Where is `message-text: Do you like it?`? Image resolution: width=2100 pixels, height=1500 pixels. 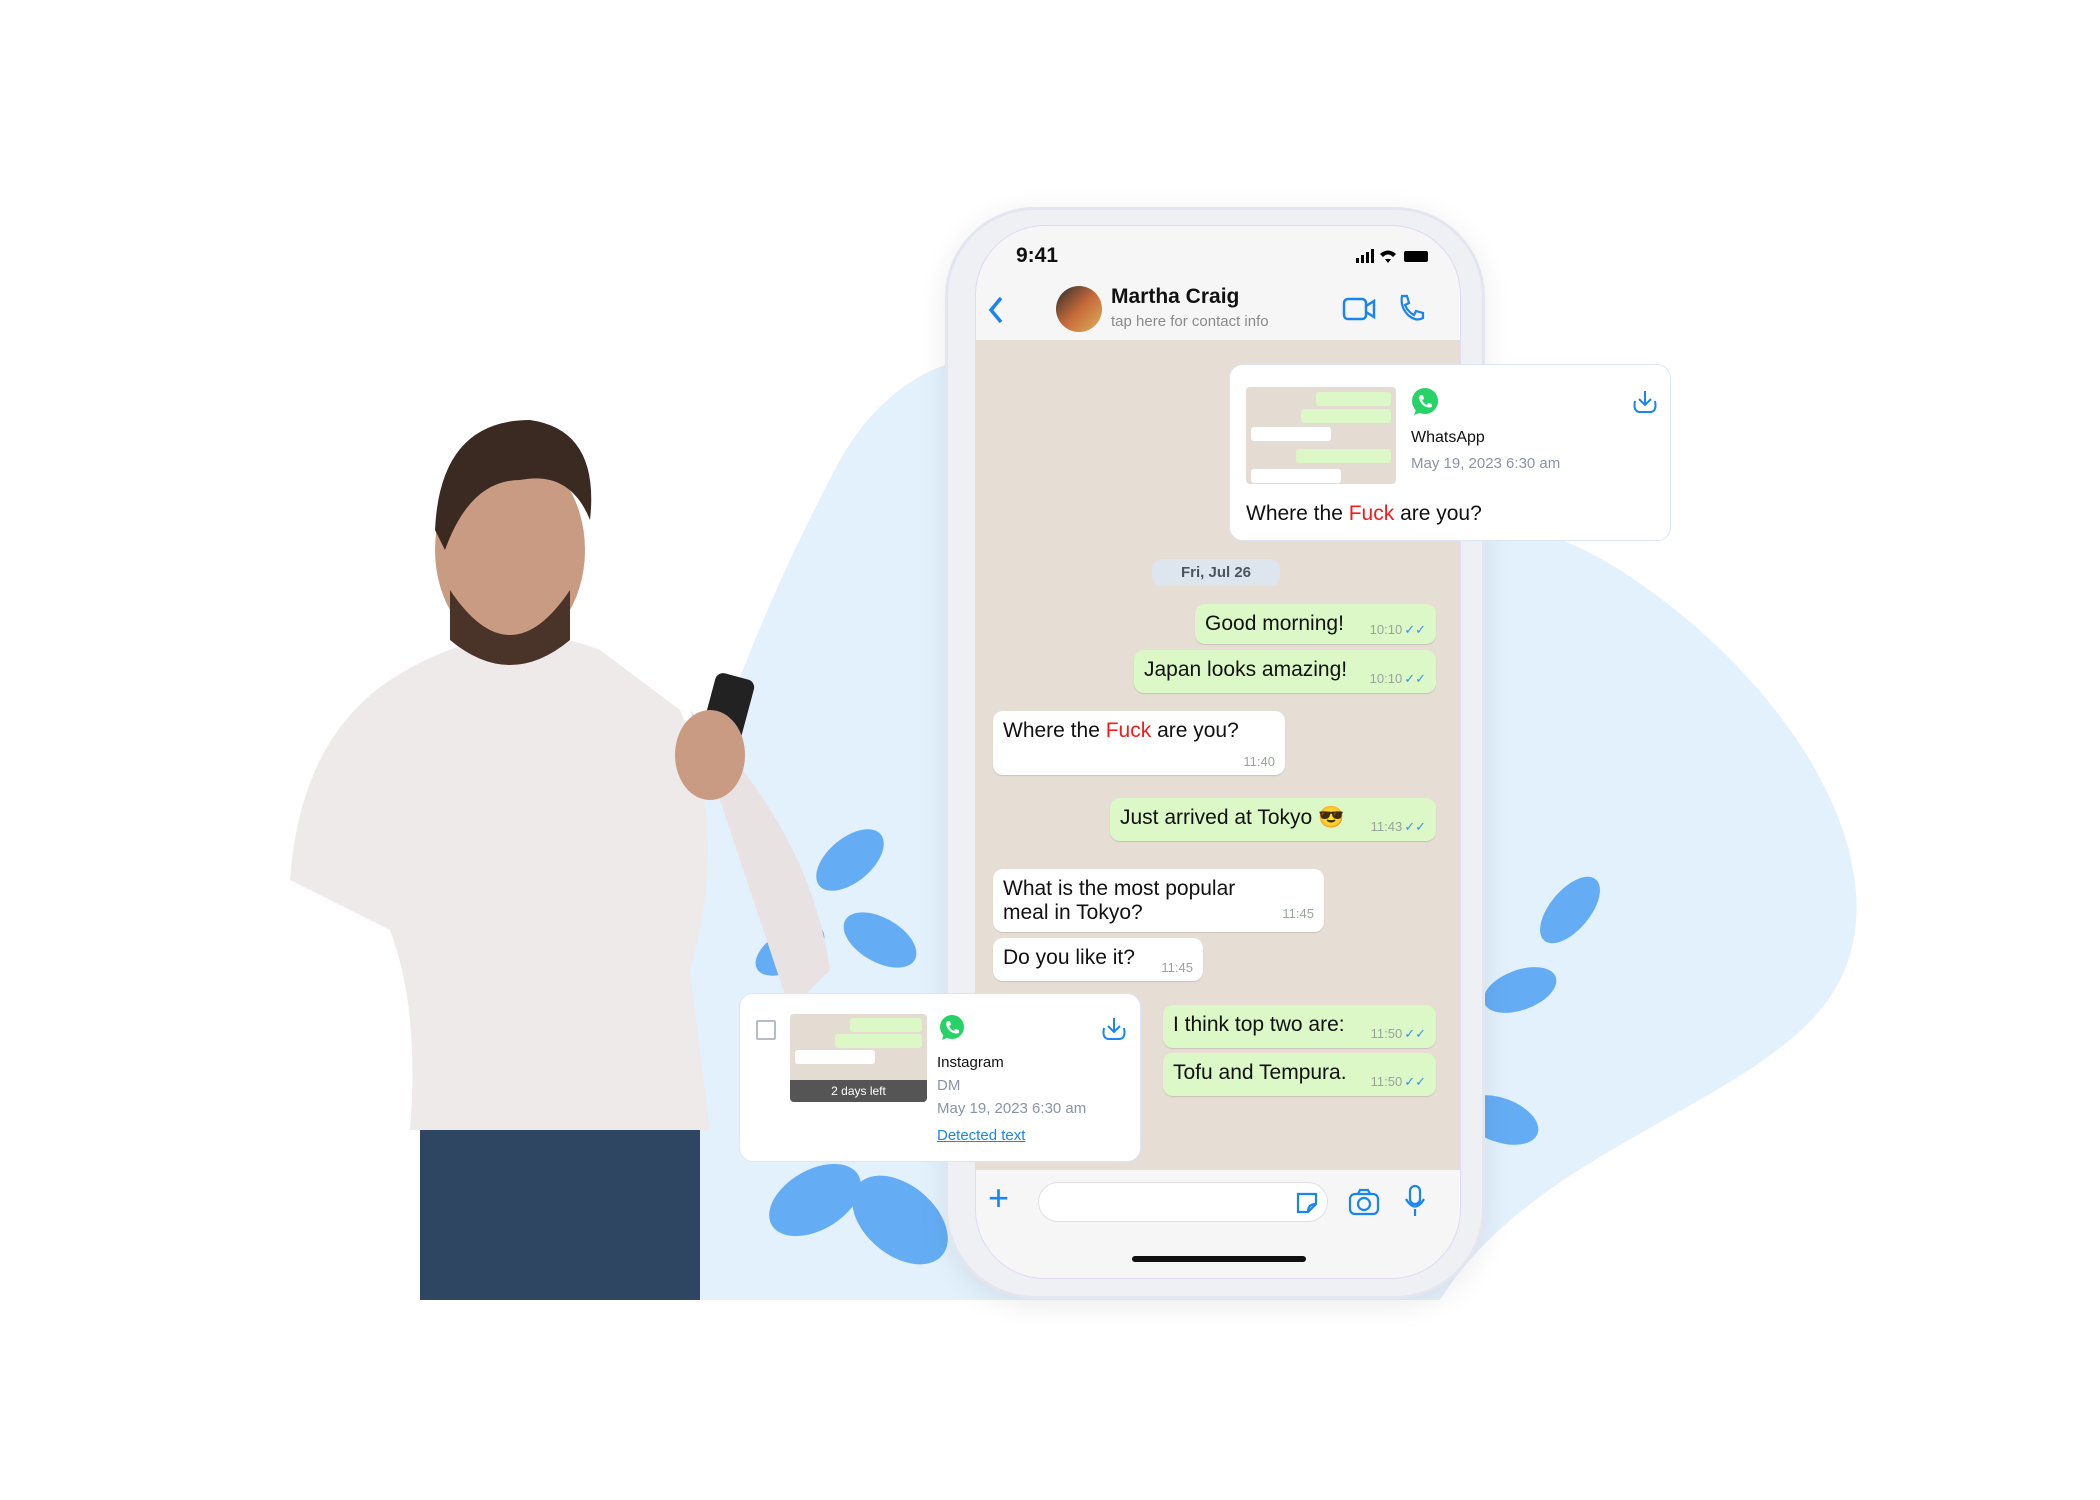
message-text: Do you like it? is located at coordinates (1069, 957).